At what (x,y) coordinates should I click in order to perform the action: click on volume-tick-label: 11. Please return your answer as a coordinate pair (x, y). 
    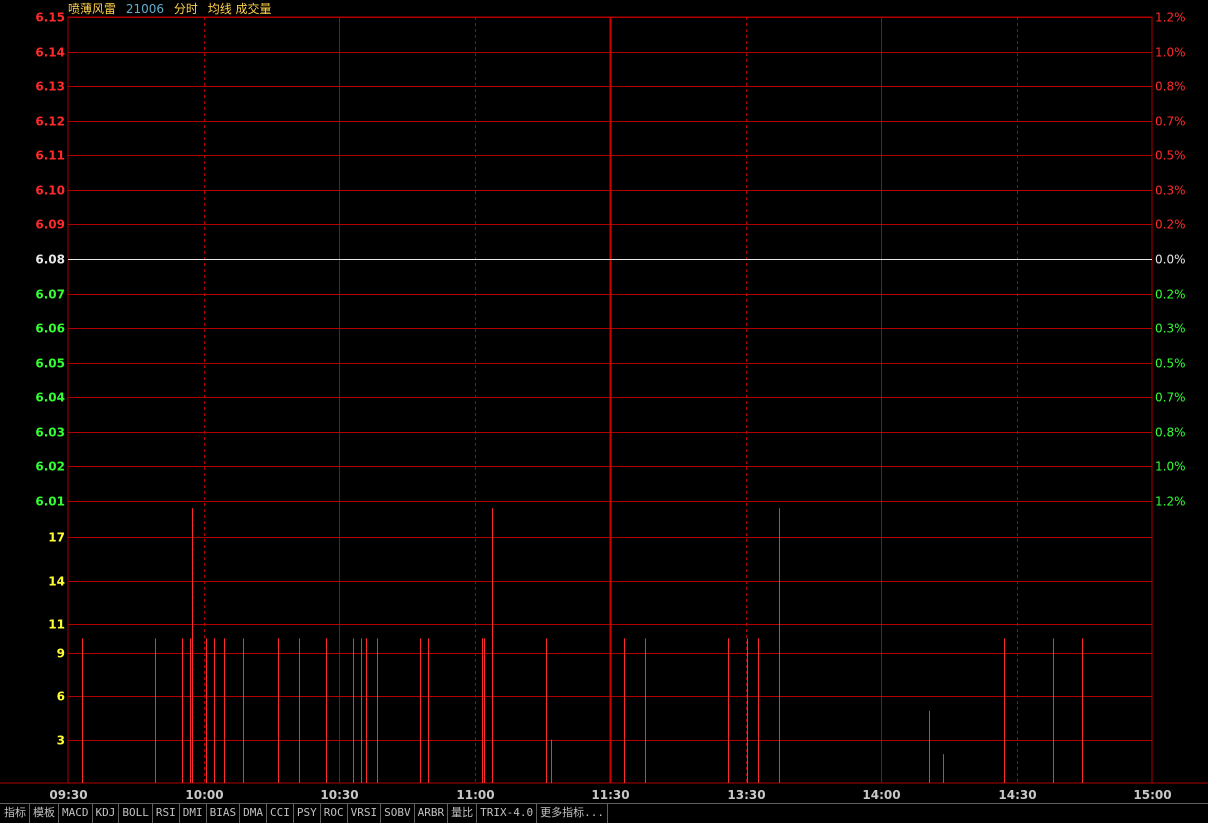
    Looking at the image, I should click on (56, 625).